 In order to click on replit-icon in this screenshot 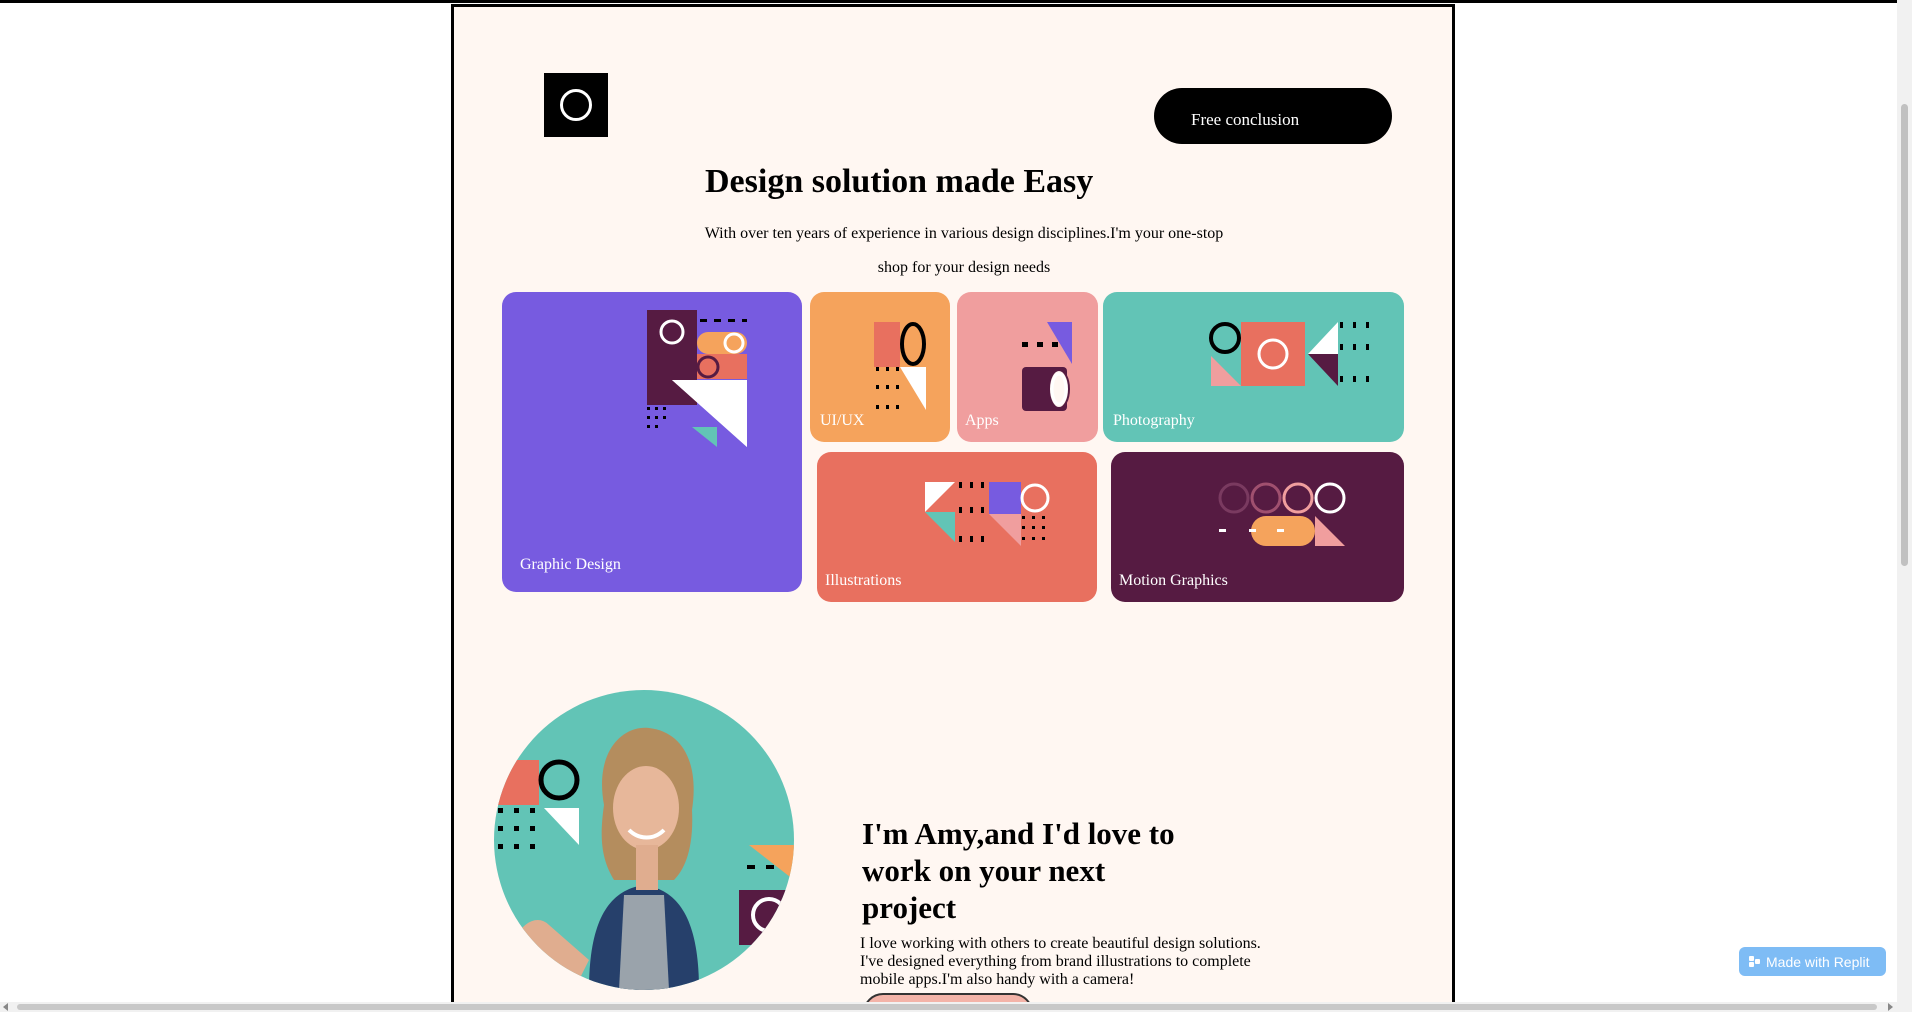, I will do `click(1754, 961)`.